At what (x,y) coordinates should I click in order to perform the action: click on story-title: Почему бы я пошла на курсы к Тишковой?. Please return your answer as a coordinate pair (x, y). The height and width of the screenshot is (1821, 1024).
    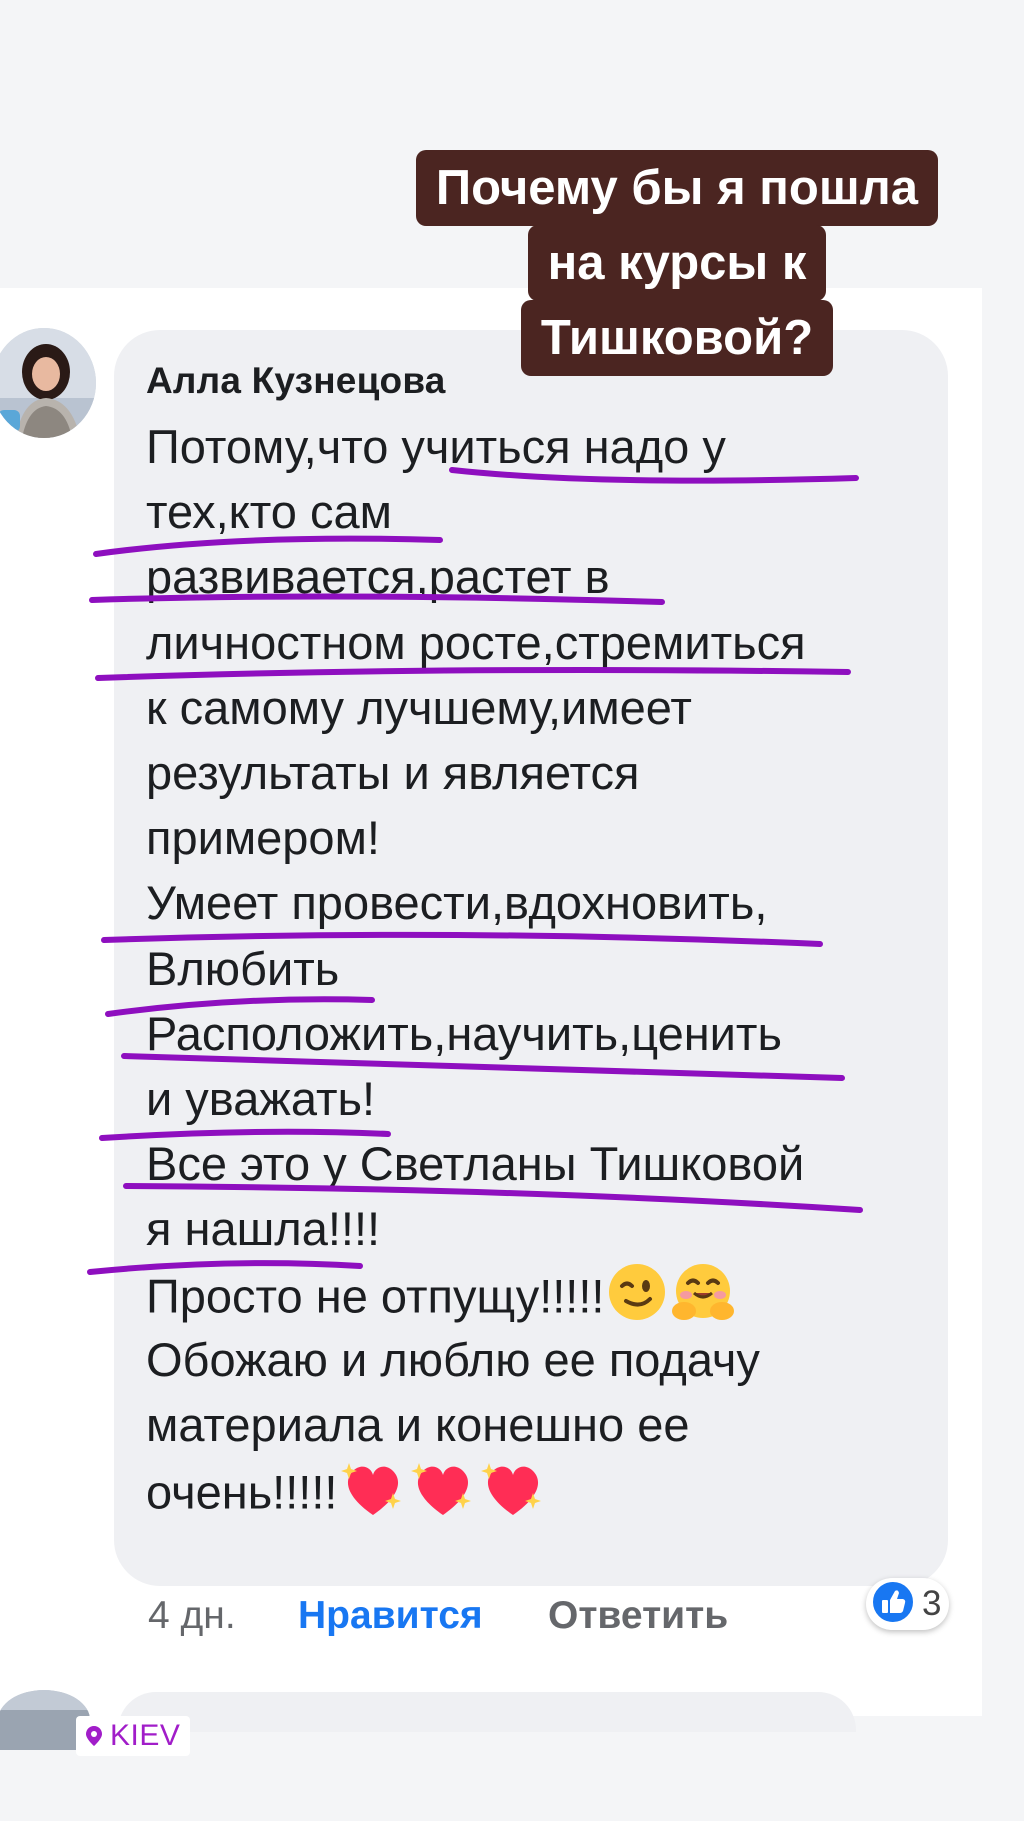
    Looking at the image, I should click on (677, 263).